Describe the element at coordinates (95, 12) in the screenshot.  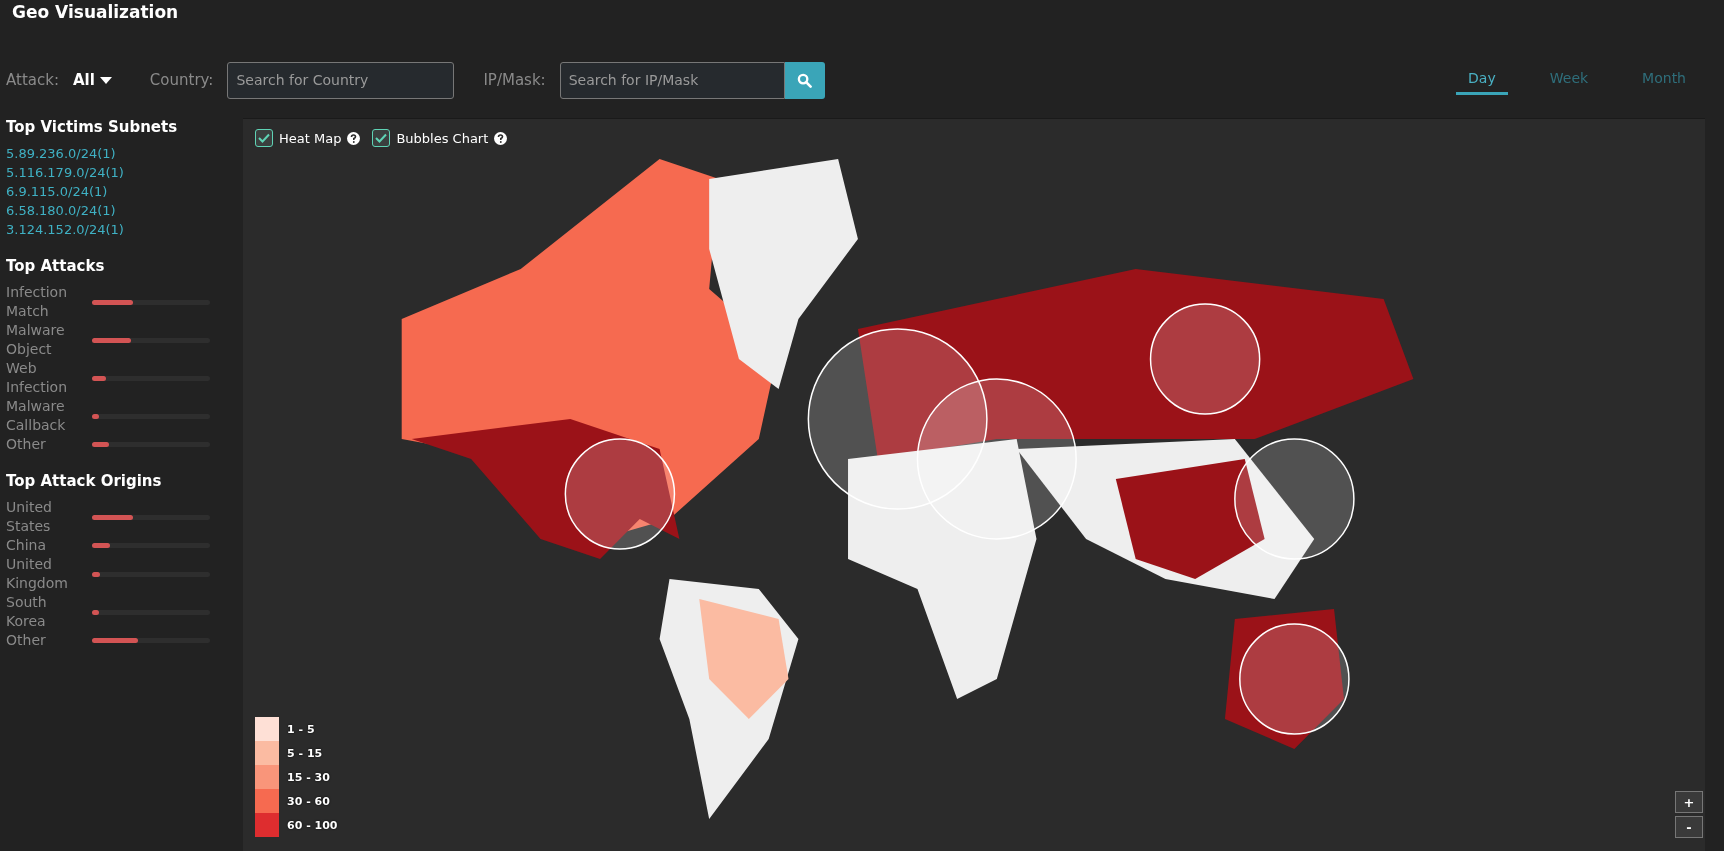
I see `page-title: Geo Visualization` at that location.